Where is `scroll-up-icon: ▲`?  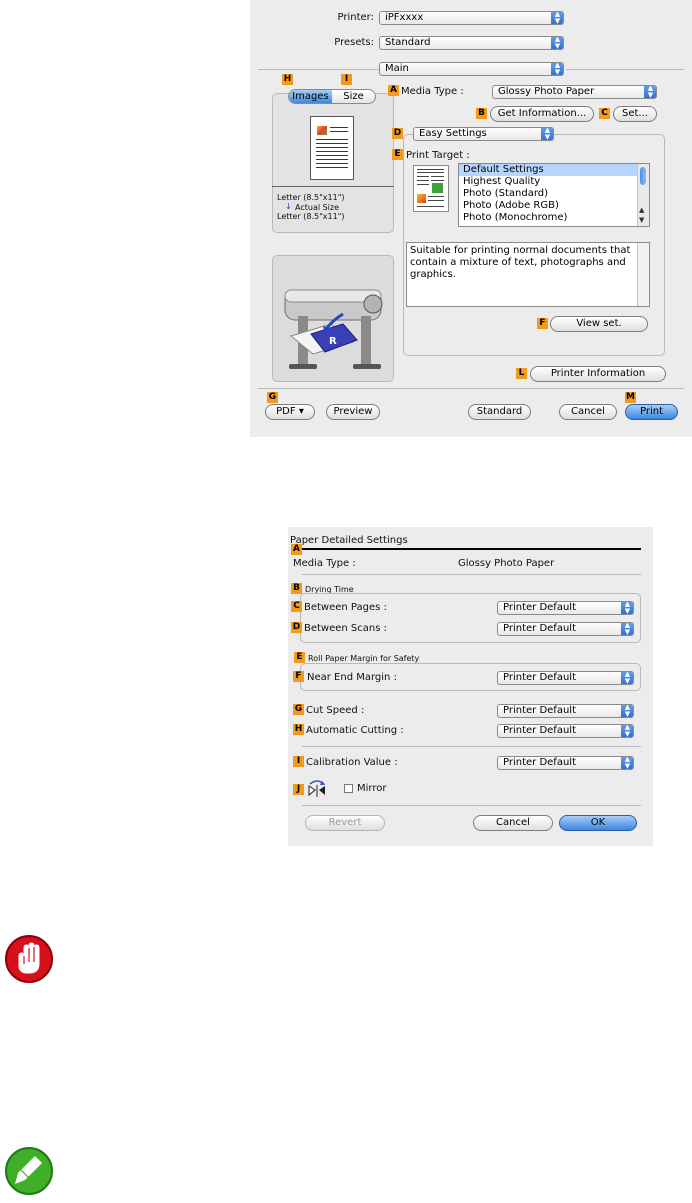 scroll-up-icon: ▲ is located at coordinates (641, 210).